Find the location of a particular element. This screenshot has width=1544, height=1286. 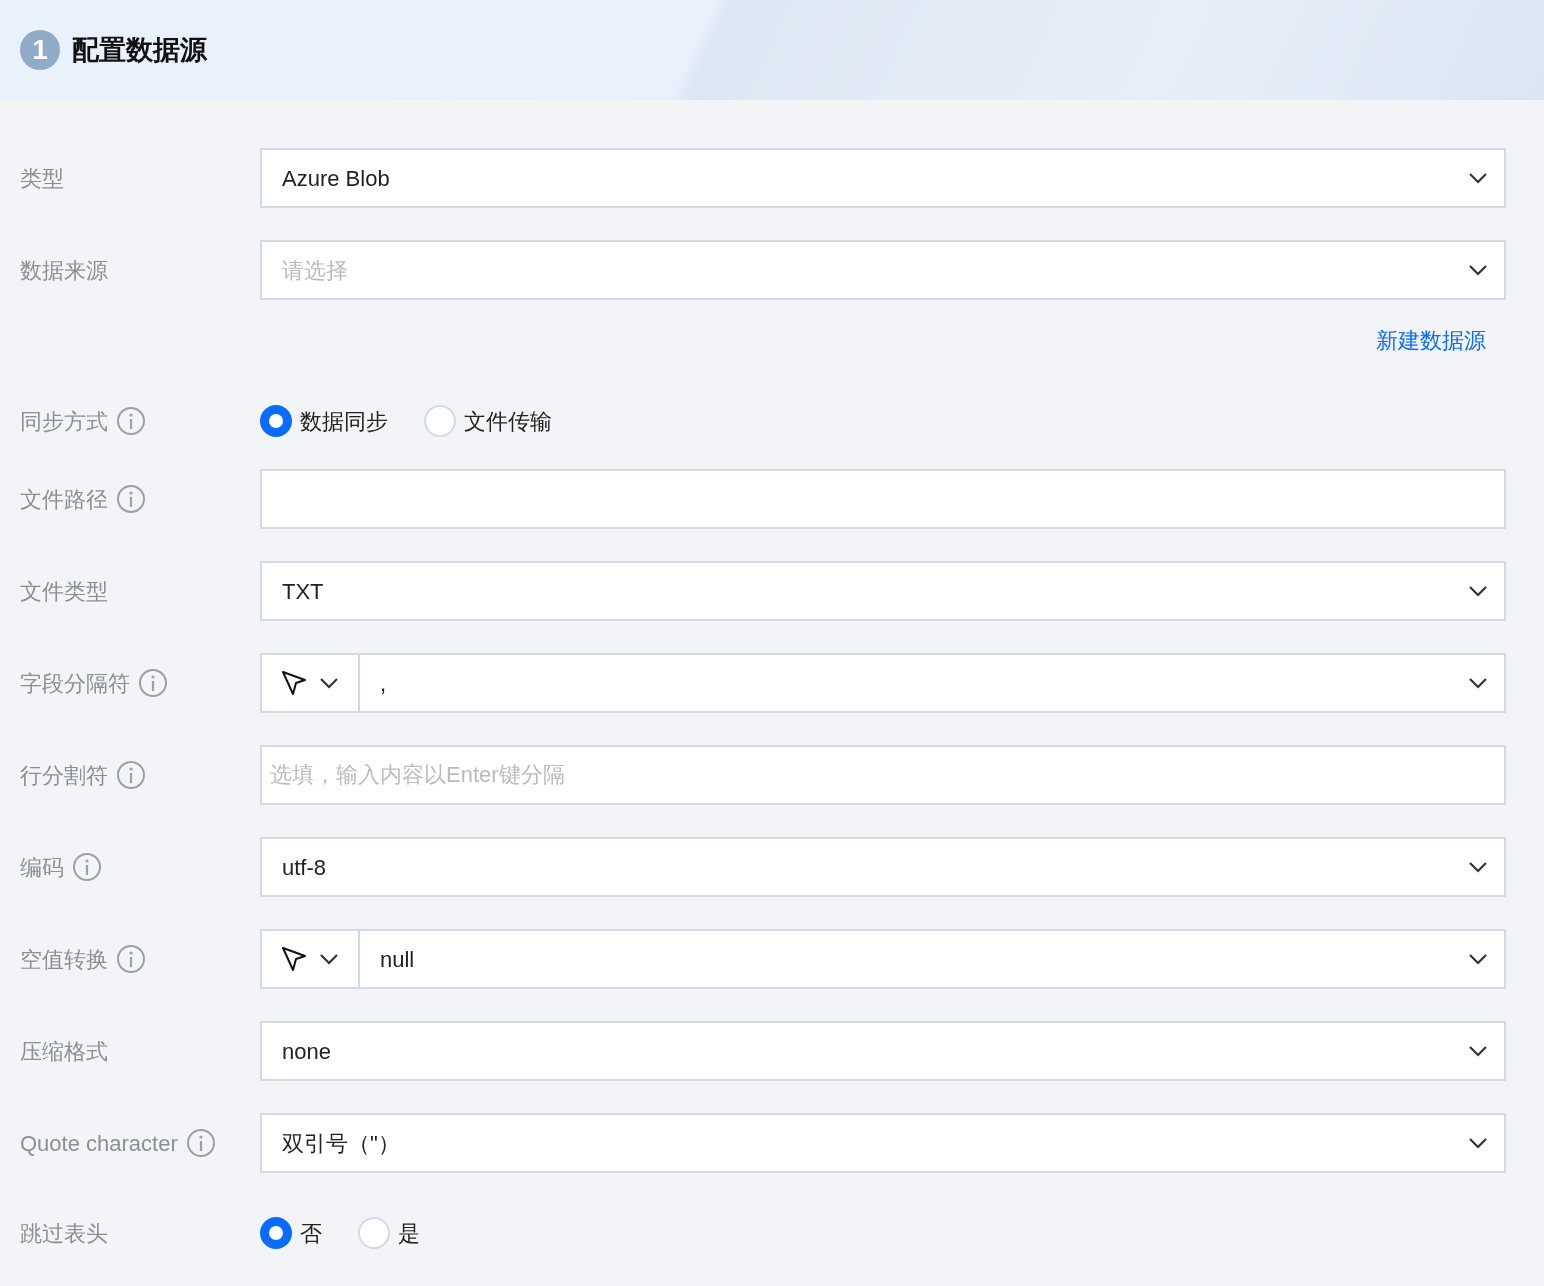

select-field: TXT is located at coordinates (883, 591).